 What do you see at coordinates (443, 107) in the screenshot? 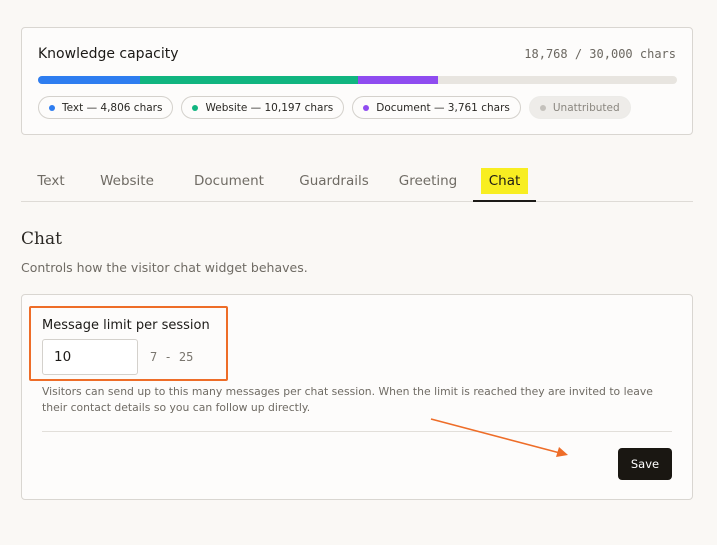
I see `chip-label: Document — 3,761 chars` at bounding box center [443, 107].